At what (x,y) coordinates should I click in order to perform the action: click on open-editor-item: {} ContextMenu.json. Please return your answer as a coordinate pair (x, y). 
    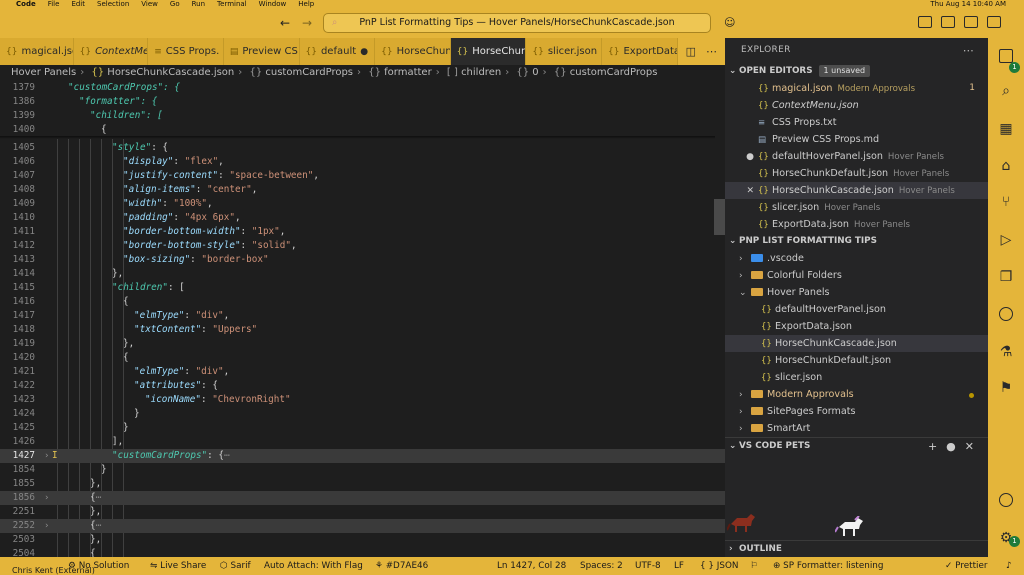
    Looking at the image, I should click on (856, 105).